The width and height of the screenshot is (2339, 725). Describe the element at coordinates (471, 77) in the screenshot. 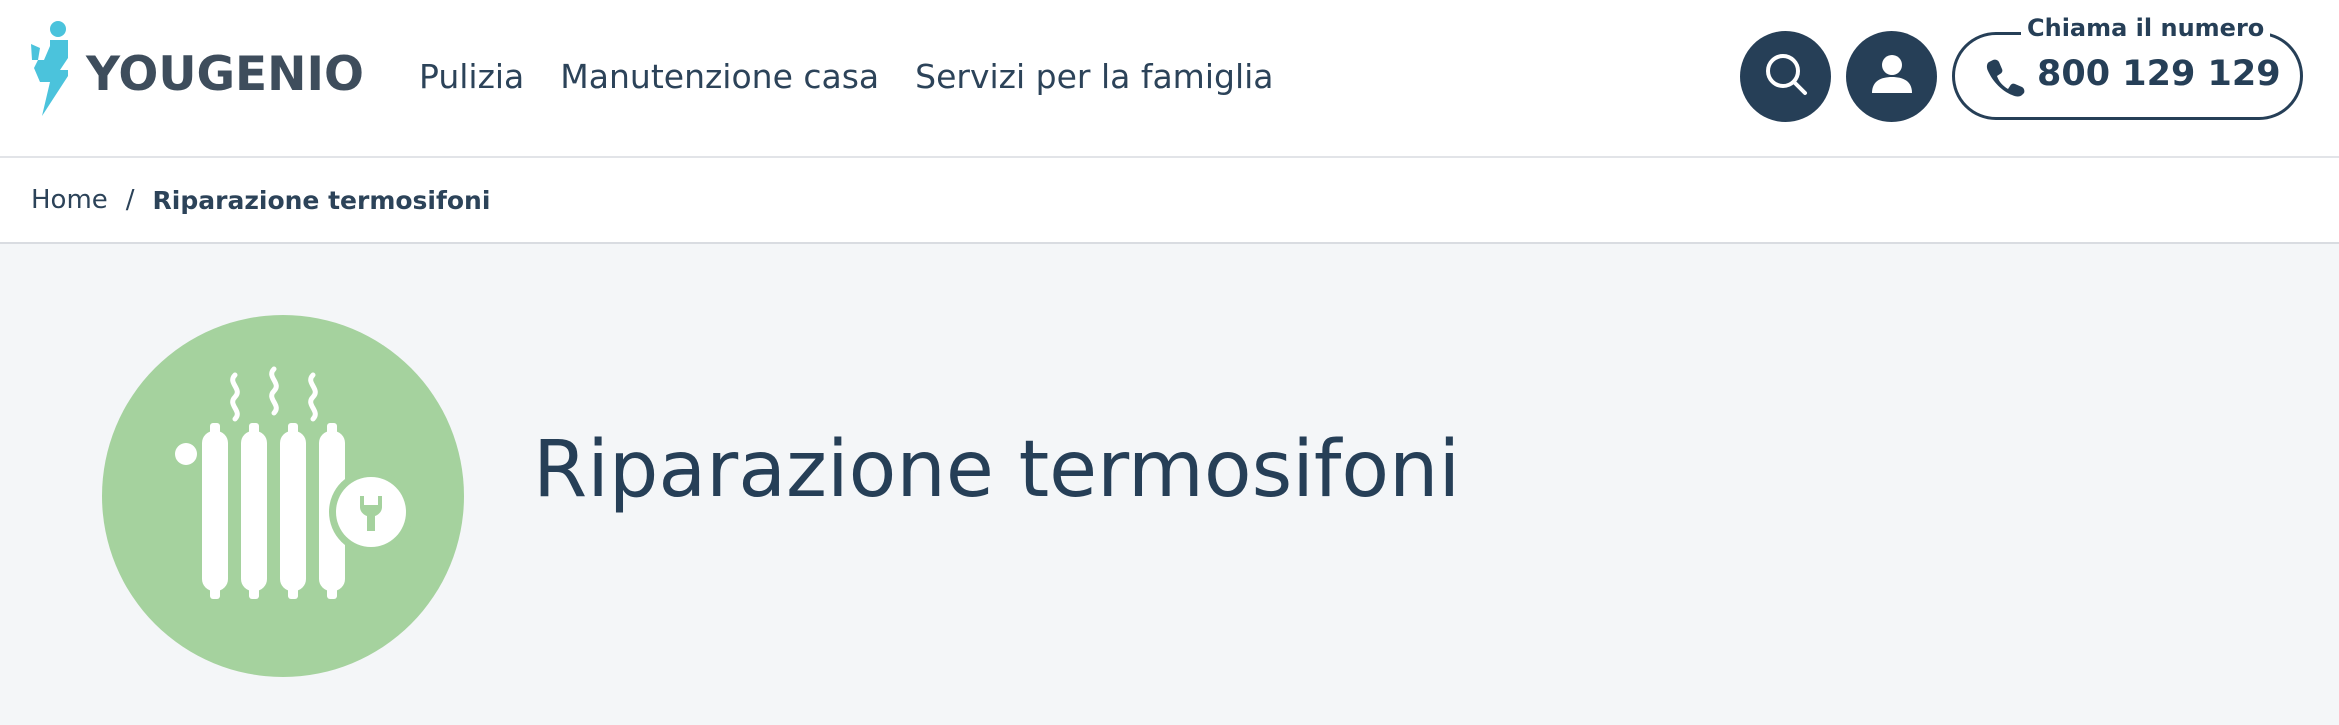

I see `nav-item-pulizia: Pulizia` at that location.